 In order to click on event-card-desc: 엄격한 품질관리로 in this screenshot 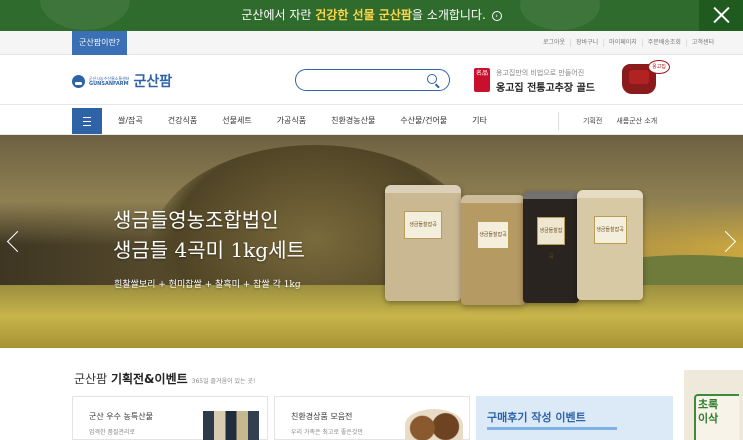, I will do `click(112, 432)`.